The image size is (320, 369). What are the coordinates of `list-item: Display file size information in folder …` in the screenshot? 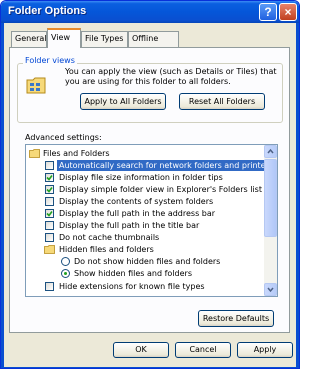 It's located at (145, 177).